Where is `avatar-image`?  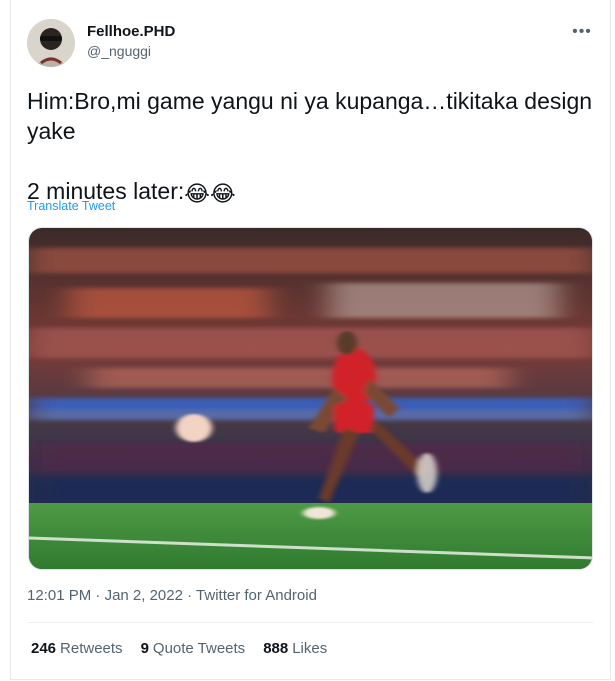
avatar-image is located at coordinates (51, 43).